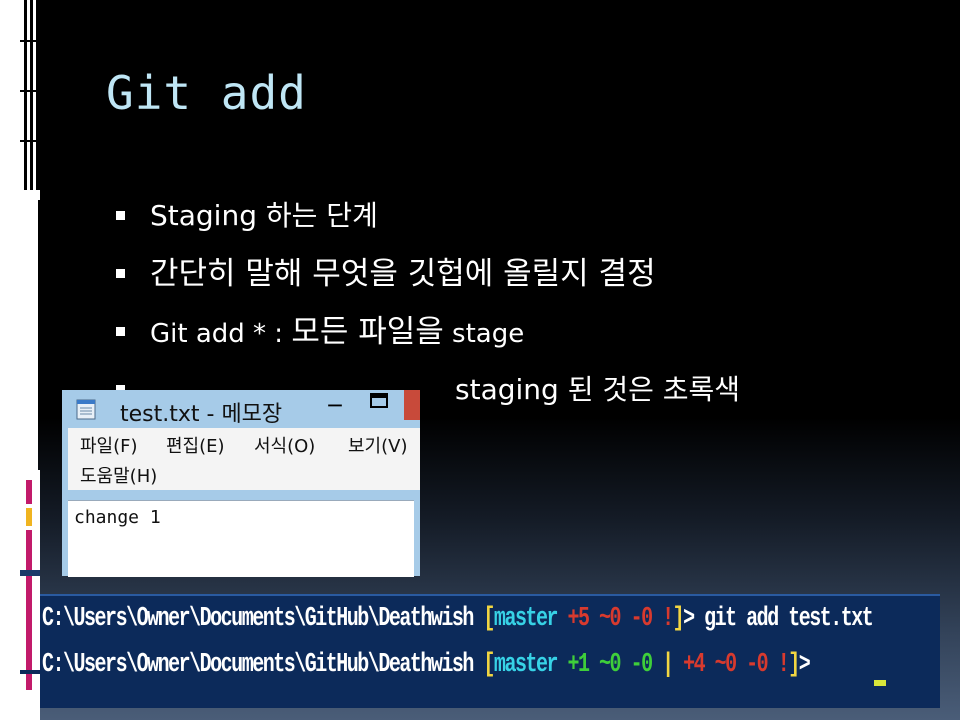 This screenshot has height=720, width=960. I want to click on notepad-titlebar: test.txt - 메모장 ─, so click(241, 409).